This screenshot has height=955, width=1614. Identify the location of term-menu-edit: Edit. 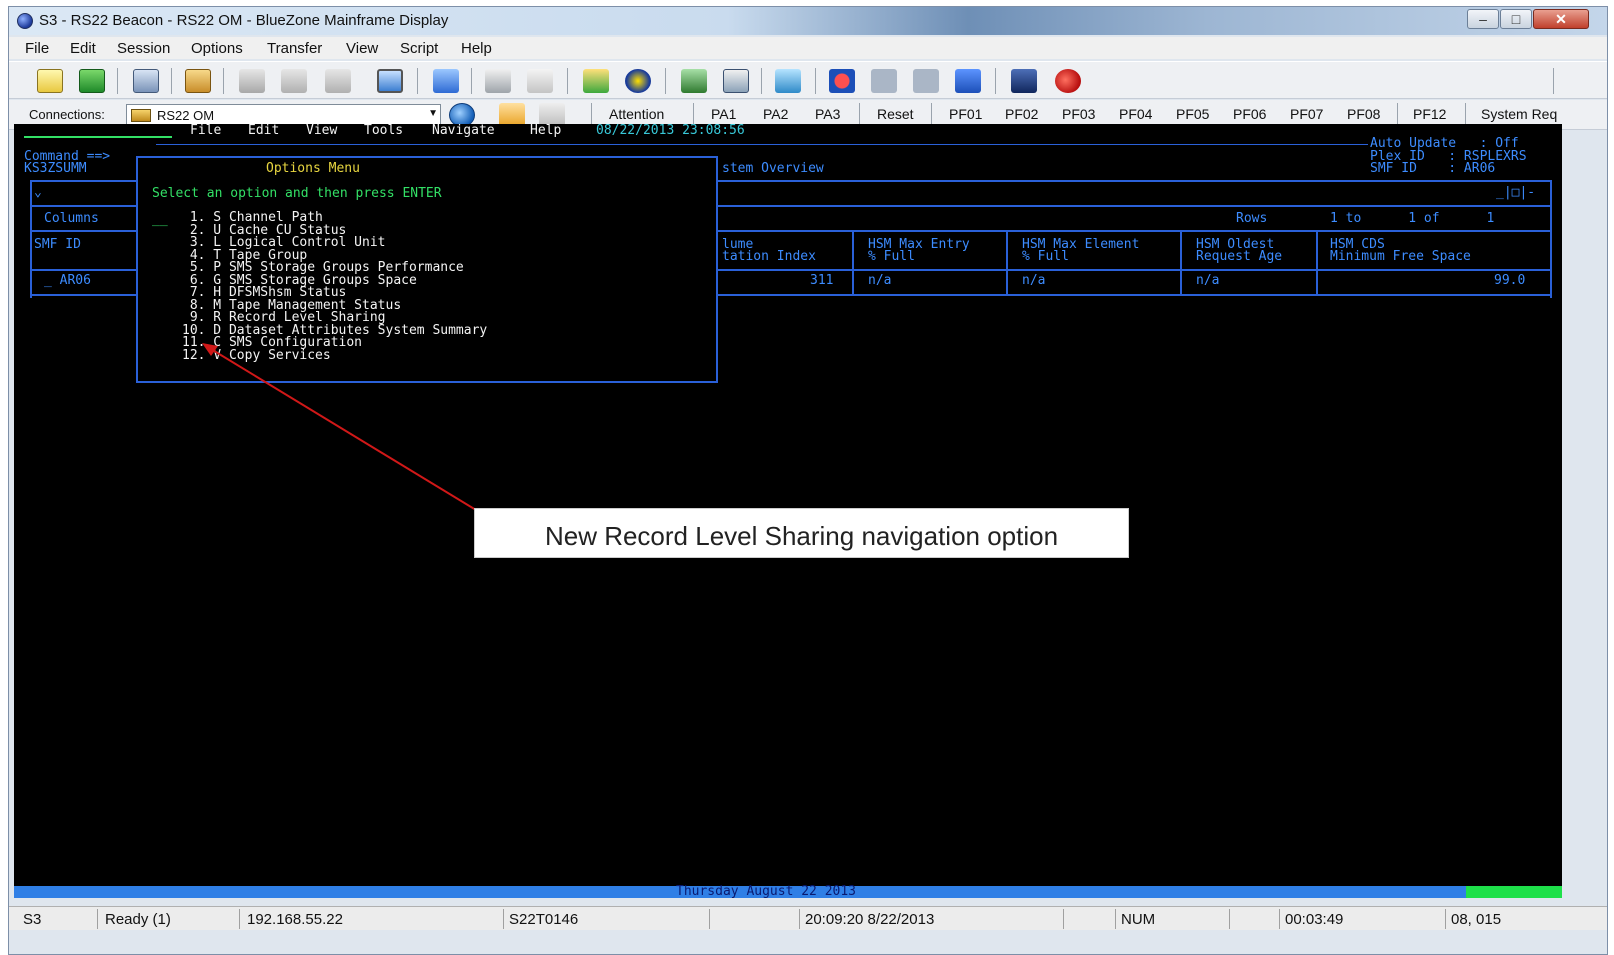
(263, 131).